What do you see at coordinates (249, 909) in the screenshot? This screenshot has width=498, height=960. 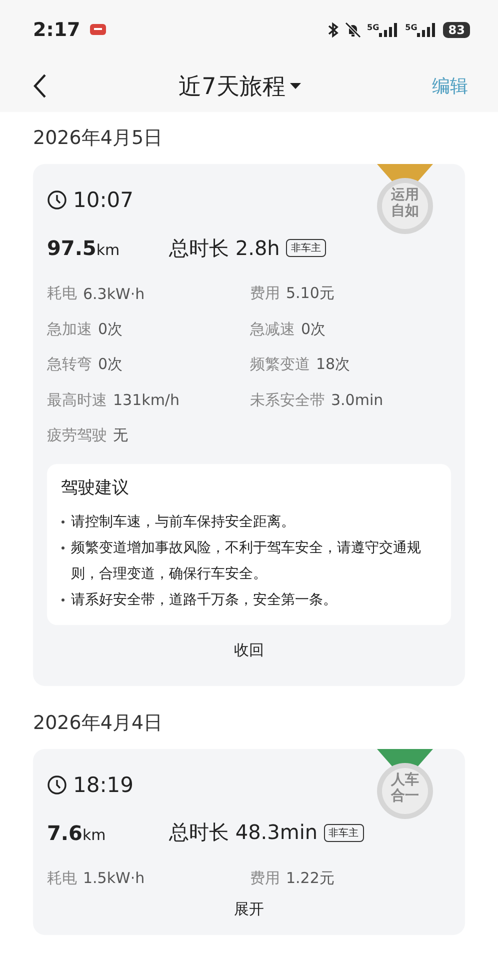 I see `expand-toggle: 展开` at bounding box center [249, 909].